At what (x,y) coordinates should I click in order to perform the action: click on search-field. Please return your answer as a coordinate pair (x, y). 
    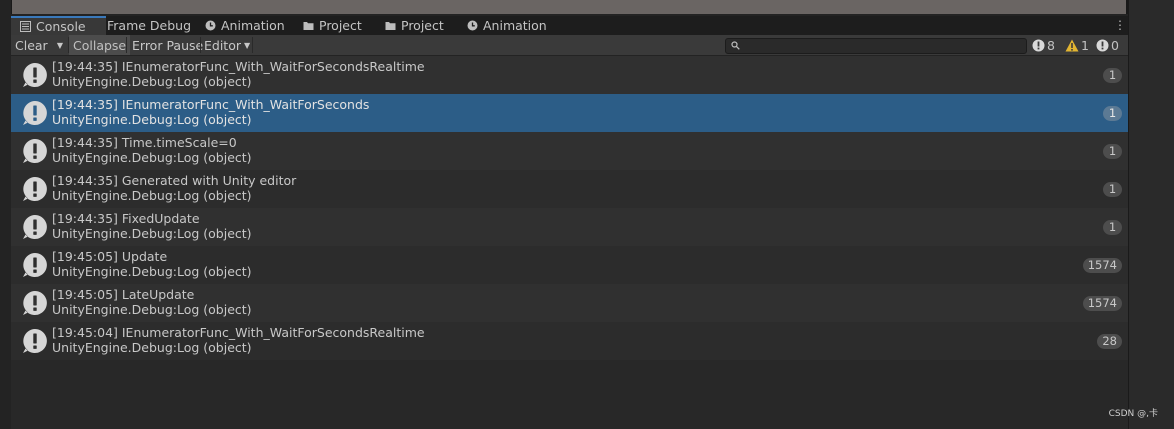
    Looking at the image, I should click on (876, 46).